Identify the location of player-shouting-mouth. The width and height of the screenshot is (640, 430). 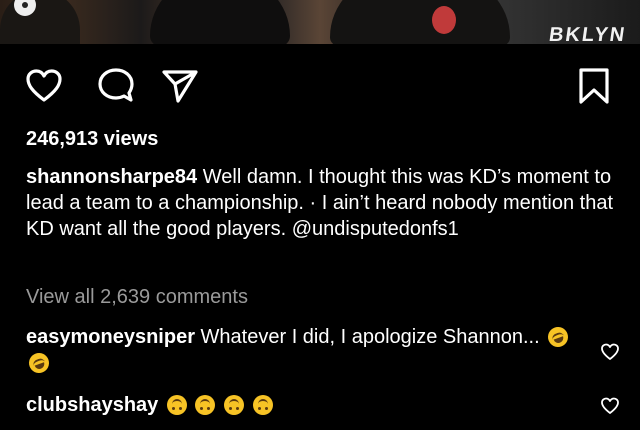
(444, 20).